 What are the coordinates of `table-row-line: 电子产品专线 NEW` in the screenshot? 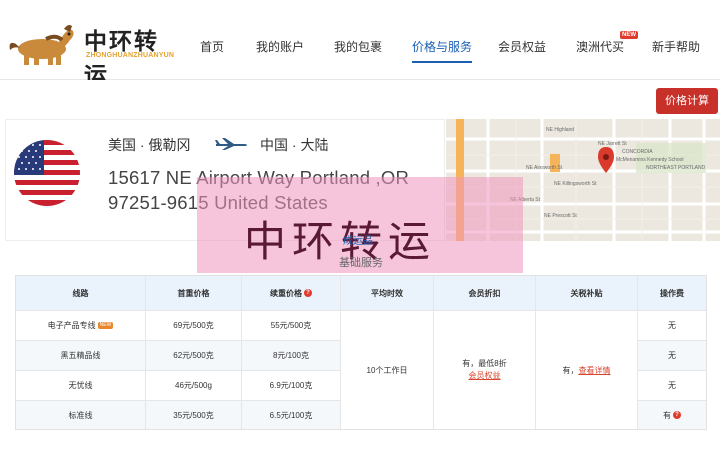 It's located at (81, 326).